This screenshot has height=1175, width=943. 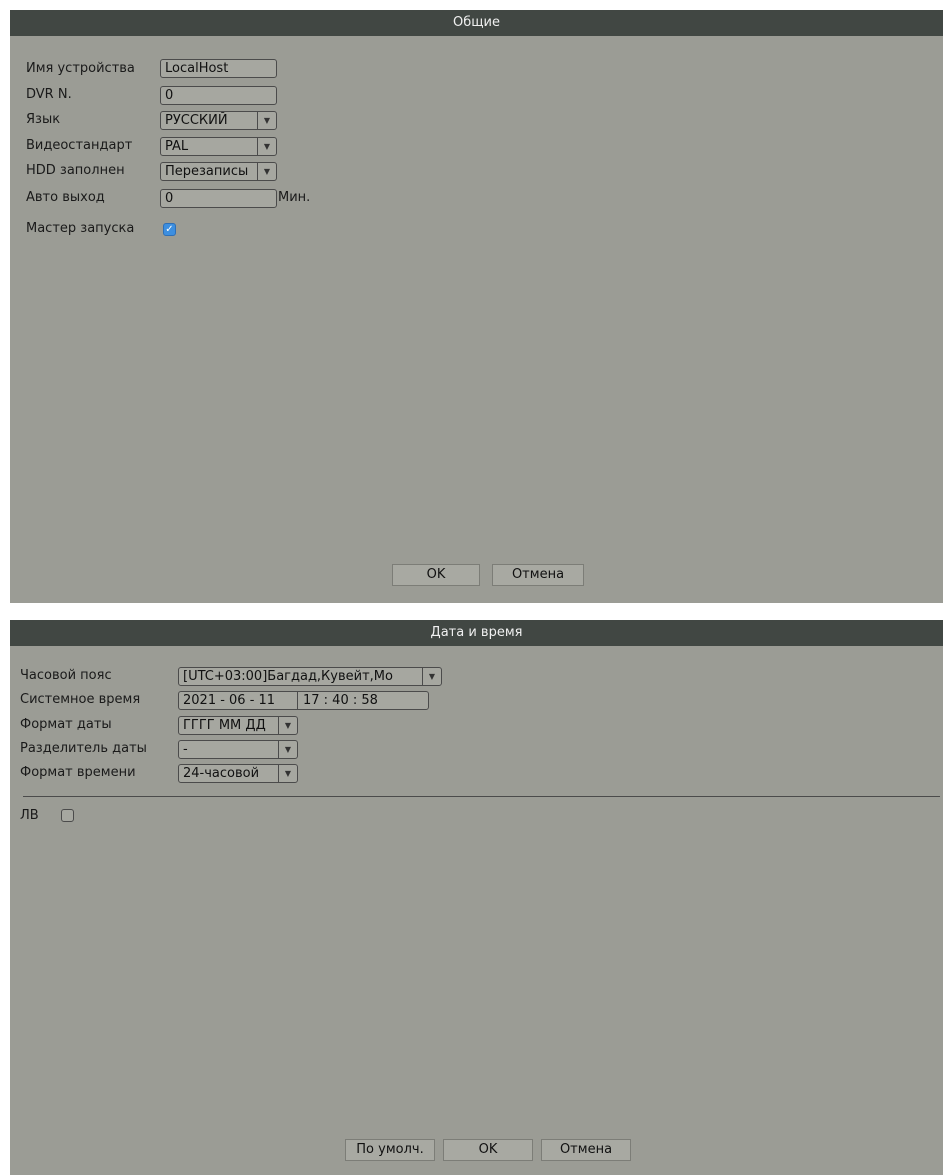 I want to click on general-title: Общие, so click(x=476, y=23).